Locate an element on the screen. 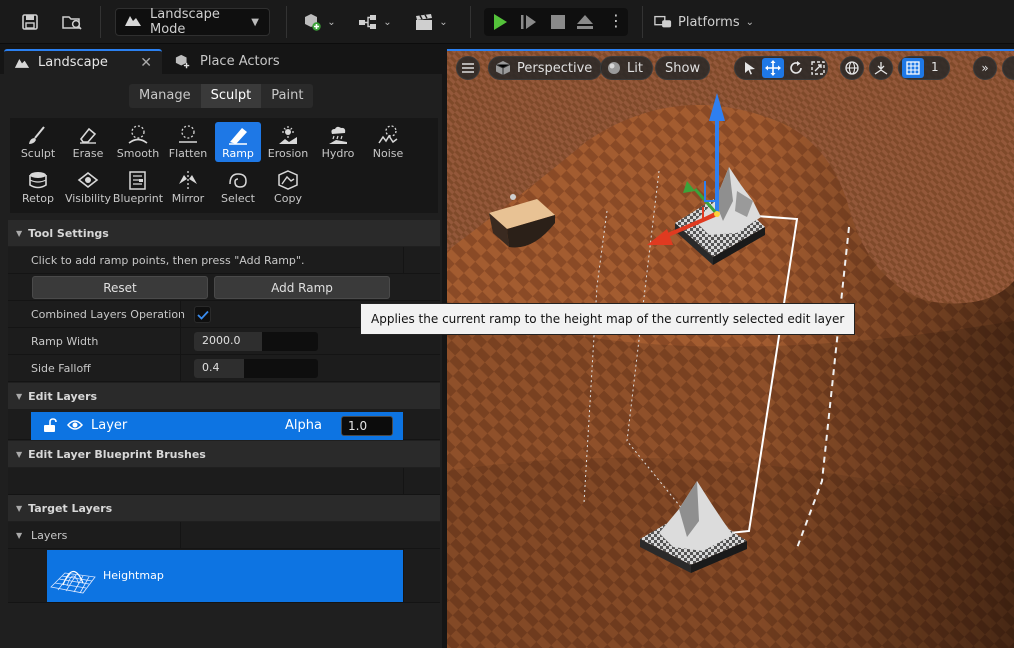  tool-noise: Noise is located at coordinates (388, 142).